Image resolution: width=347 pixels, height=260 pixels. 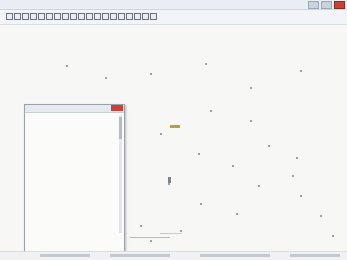 I want to click on redo-icon, so click(x=73, y=16).